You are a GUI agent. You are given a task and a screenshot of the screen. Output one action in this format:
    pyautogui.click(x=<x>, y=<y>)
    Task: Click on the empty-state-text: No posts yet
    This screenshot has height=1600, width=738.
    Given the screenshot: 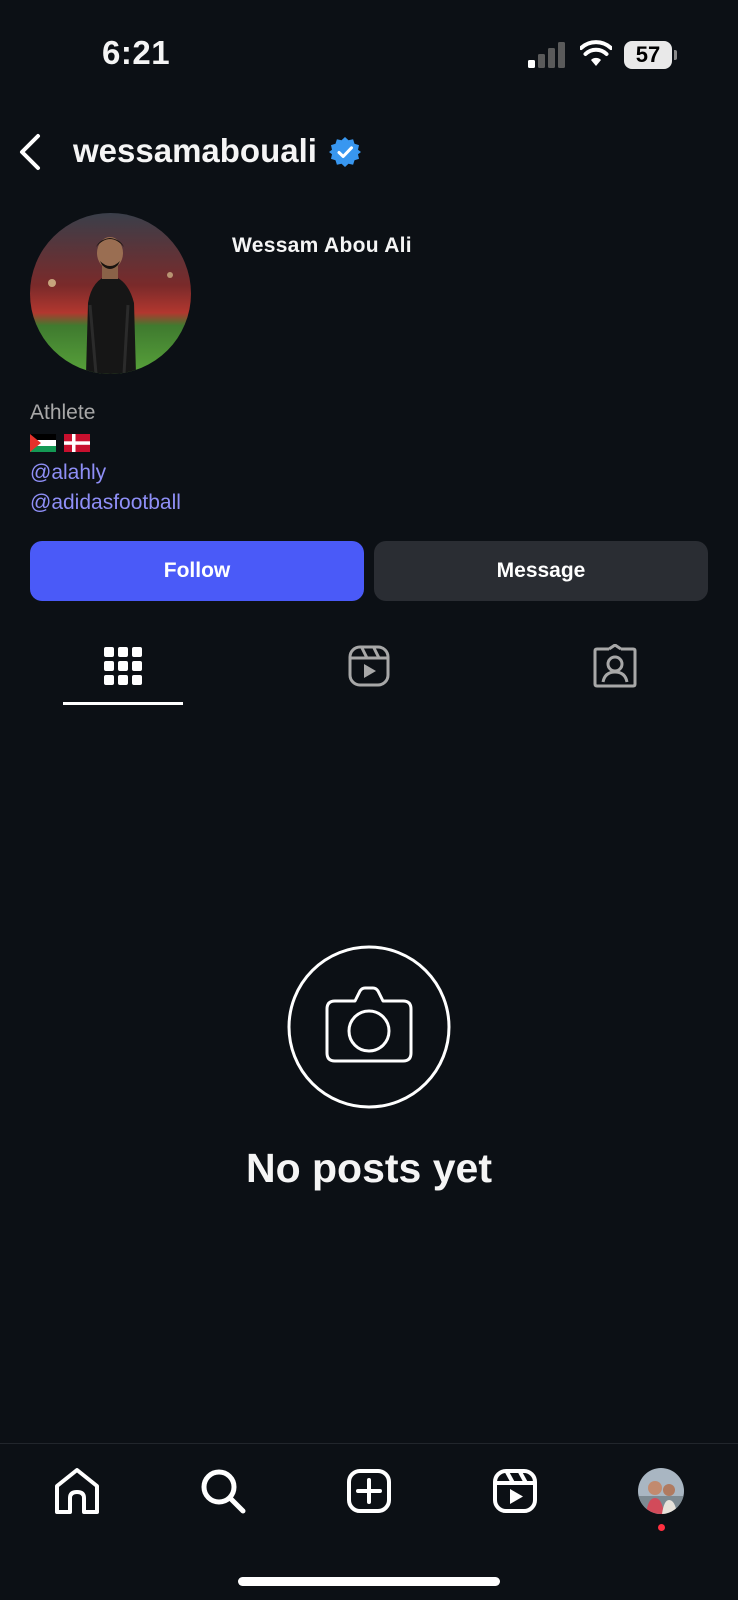 What is the action you would take?
    pyautogui.click(x=369, y=1168)
    